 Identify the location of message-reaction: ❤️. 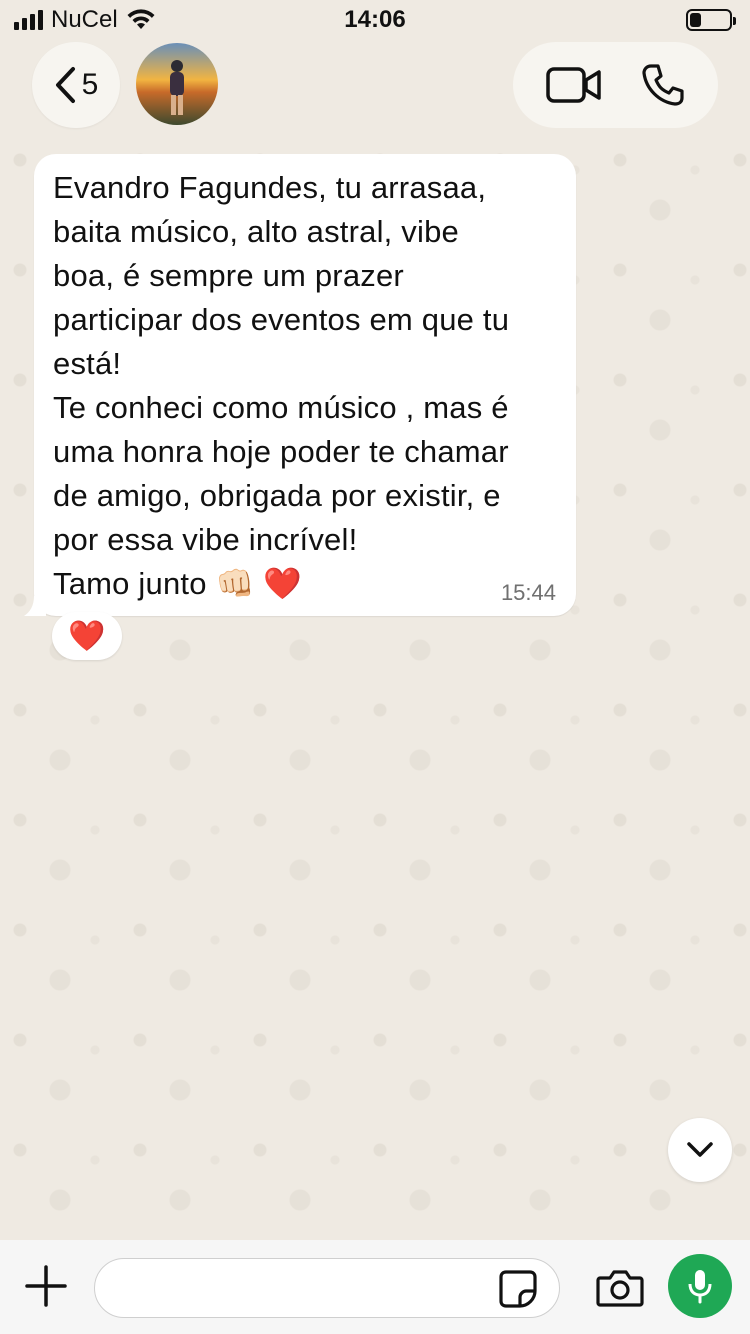
(87, 636).